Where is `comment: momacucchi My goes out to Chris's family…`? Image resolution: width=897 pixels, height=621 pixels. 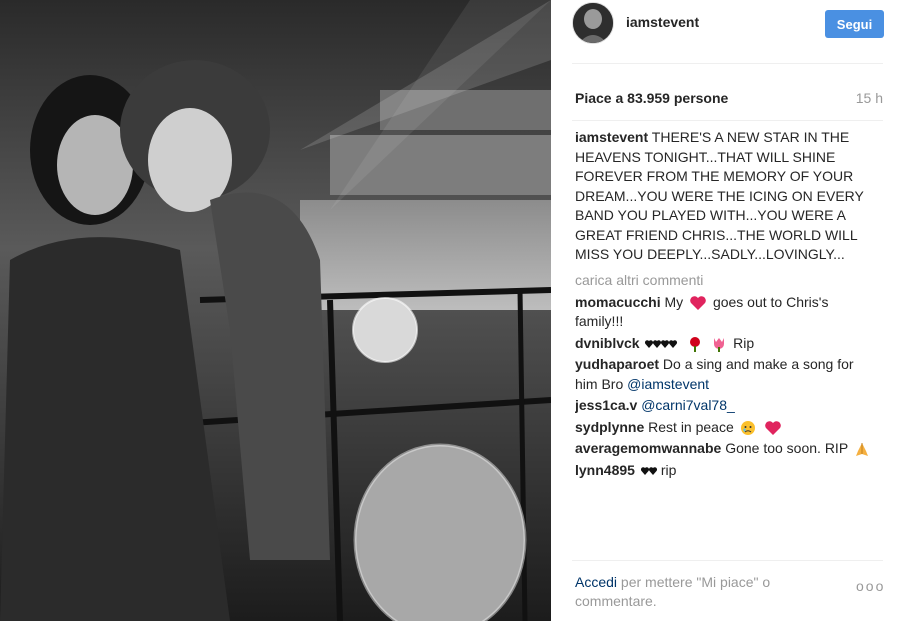
comment: momacucchi My goes out to Chris's family… is located at coordinates (725, 312).